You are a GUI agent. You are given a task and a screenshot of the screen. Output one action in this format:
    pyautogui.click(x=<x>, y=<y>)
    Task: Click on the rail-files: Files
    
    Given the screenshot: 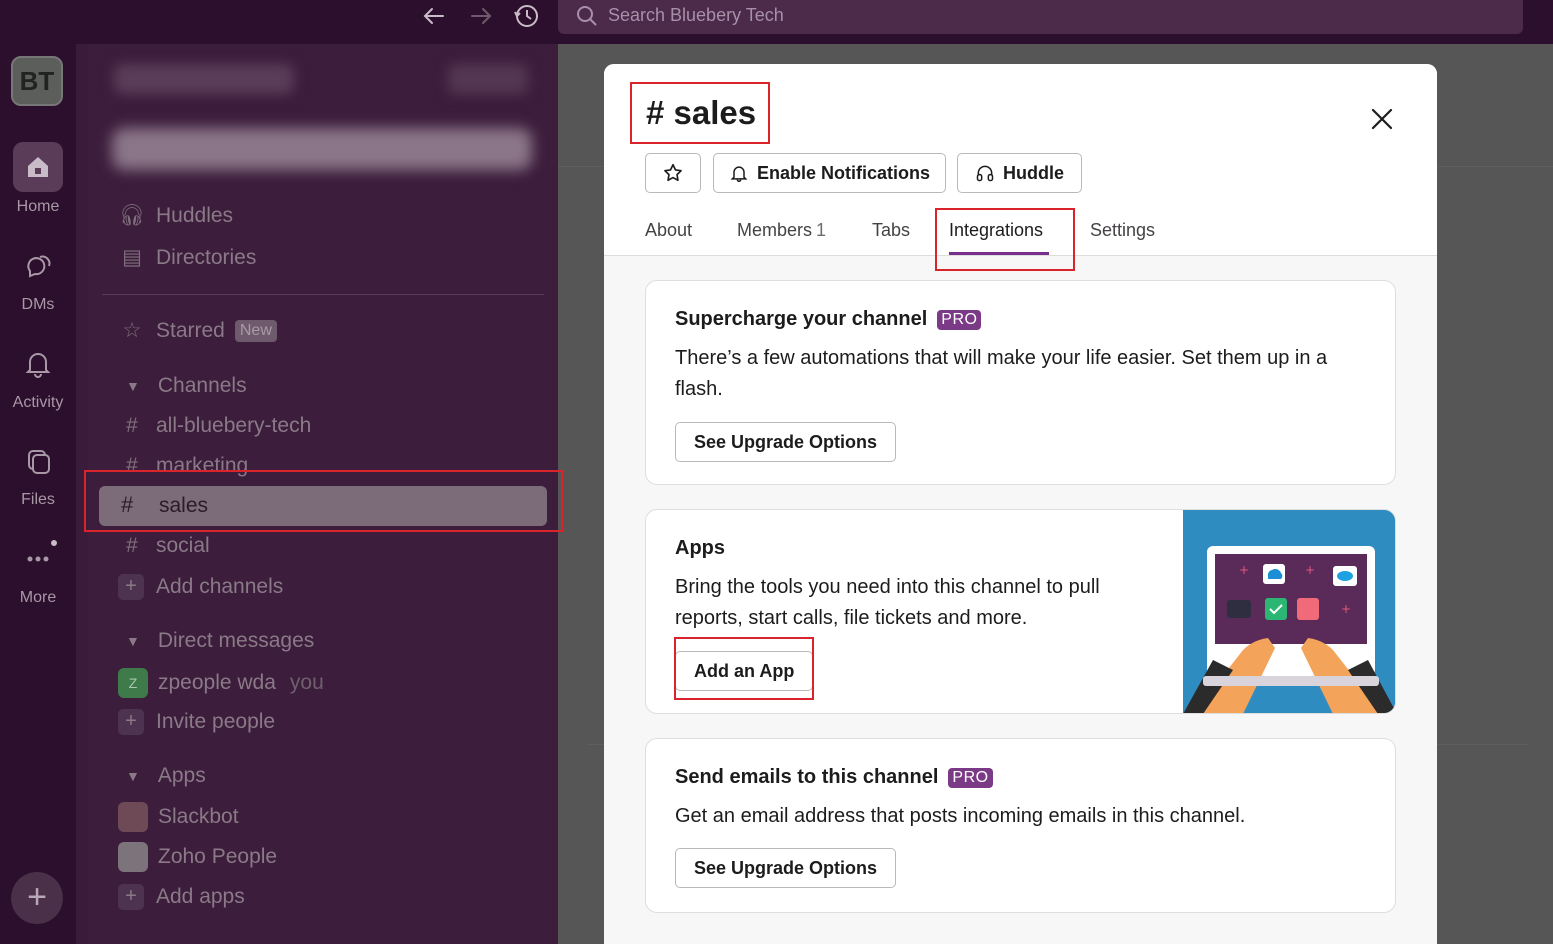 What is the action you would take?
    pyautogui.click(x=38, y=472)
    